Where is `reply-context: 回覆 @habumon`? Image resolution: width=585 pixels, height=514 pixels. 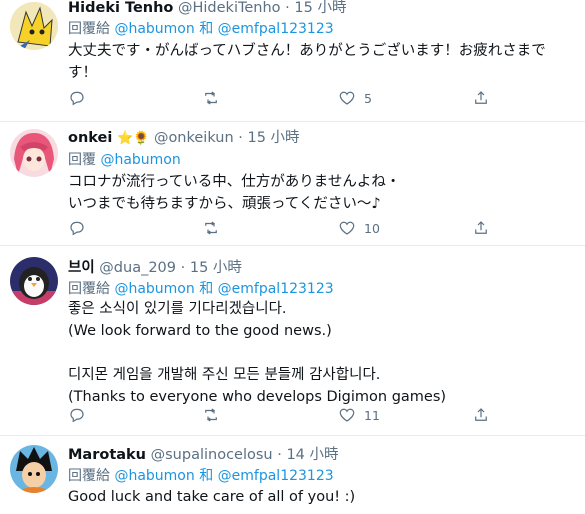 reply-context: 回覆 @habumon is located at coordinates (124, 160).